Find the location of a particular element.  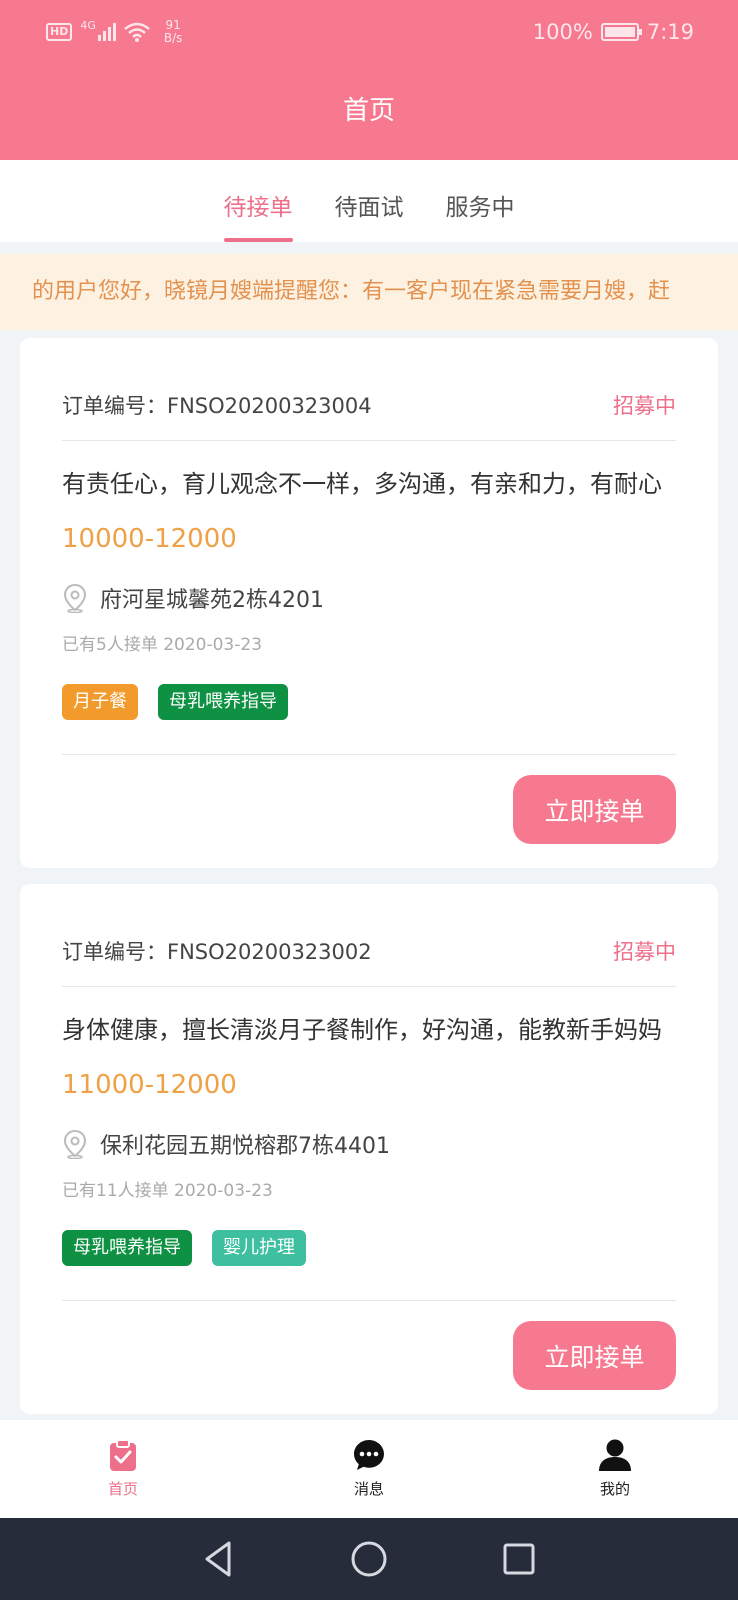

order-tabs: 待接单 待面试 服务中 is located at coordinates (369, 201).